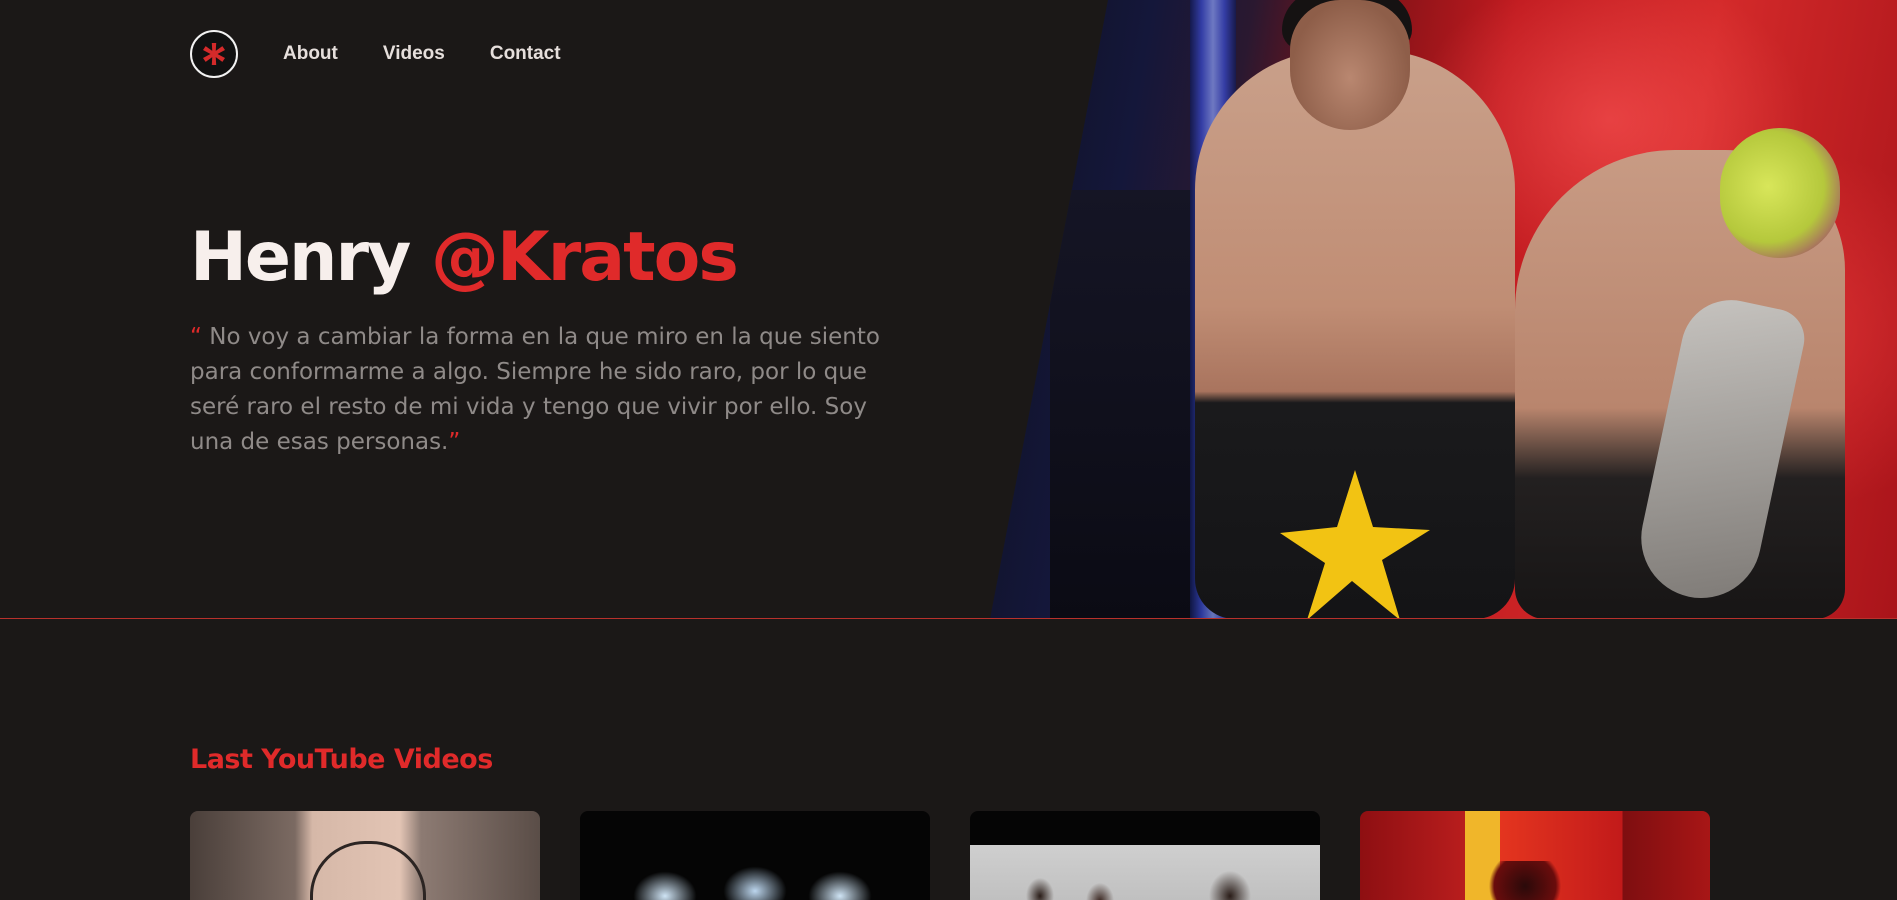 The image size is (1897, 900). What do you see at coordinates (454, 442) in the screenshot?
I see `quote-close-mark: ”` at bounding box center [454, 442].